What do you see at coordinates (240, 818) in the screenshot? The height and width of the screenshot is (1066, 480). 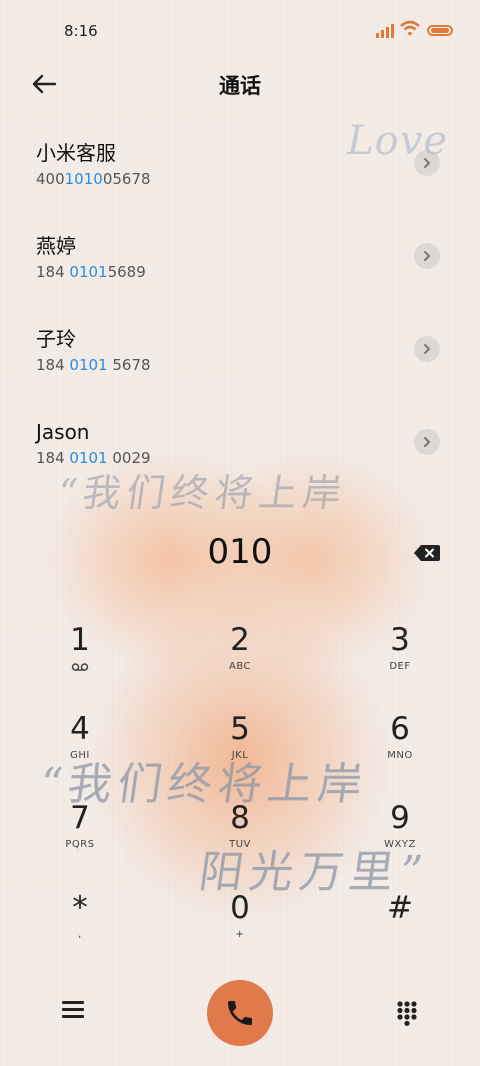 I see `key-digit: 8` at bounding box center [240, 818].